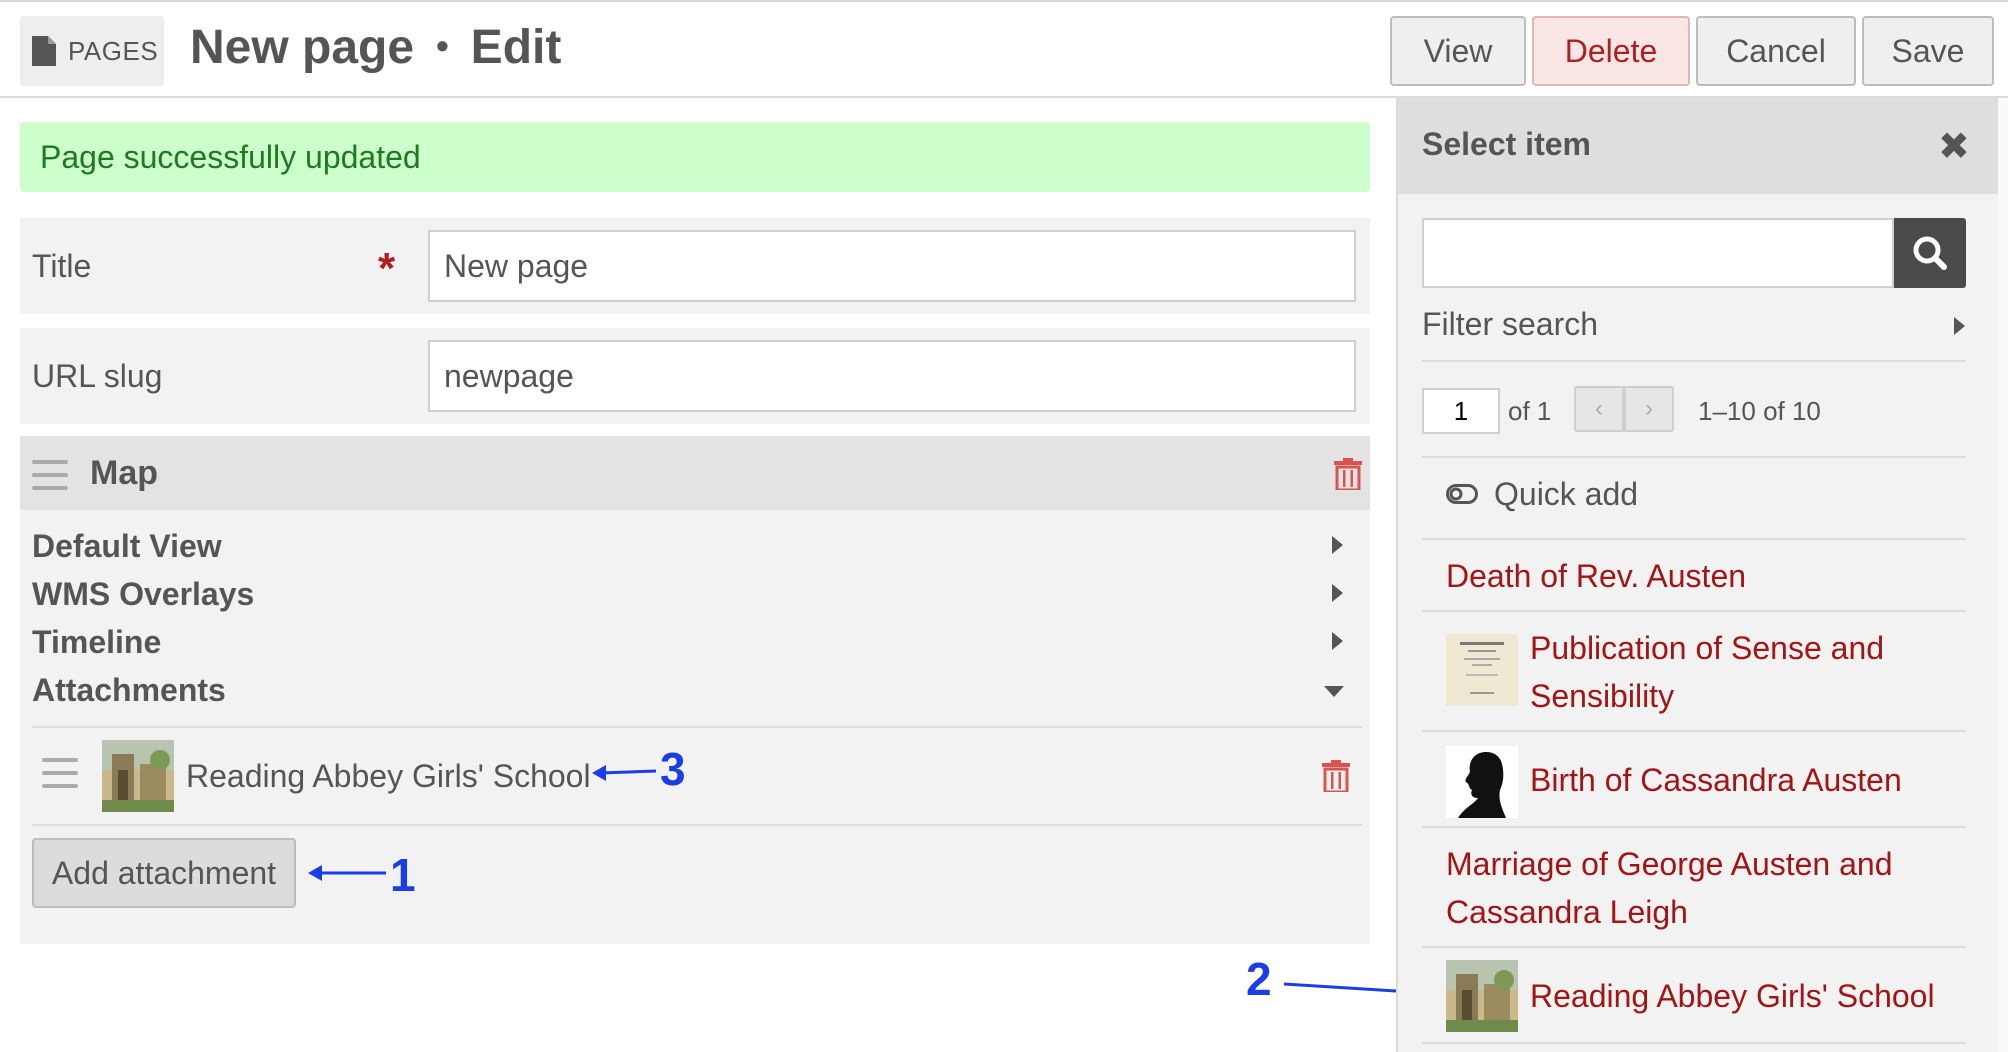 Image resolution: width=2008 pixels, height=1052 pixels. What do you see at coordinates (1740, 672) in the screenshot?
I see `item-publication-sense-and-sensibility: Publication of Sense and Sensibility` at bounding box center [1740, 672].